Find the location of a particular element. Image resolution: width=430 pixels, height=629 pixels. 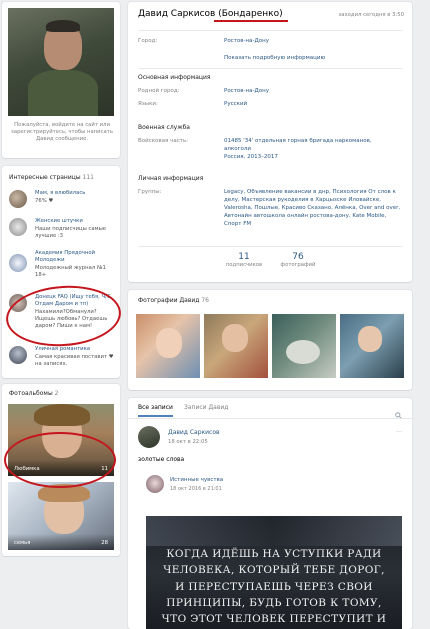

photos-header: Фотографии Давид 76 is located at coordinates (173, 301).